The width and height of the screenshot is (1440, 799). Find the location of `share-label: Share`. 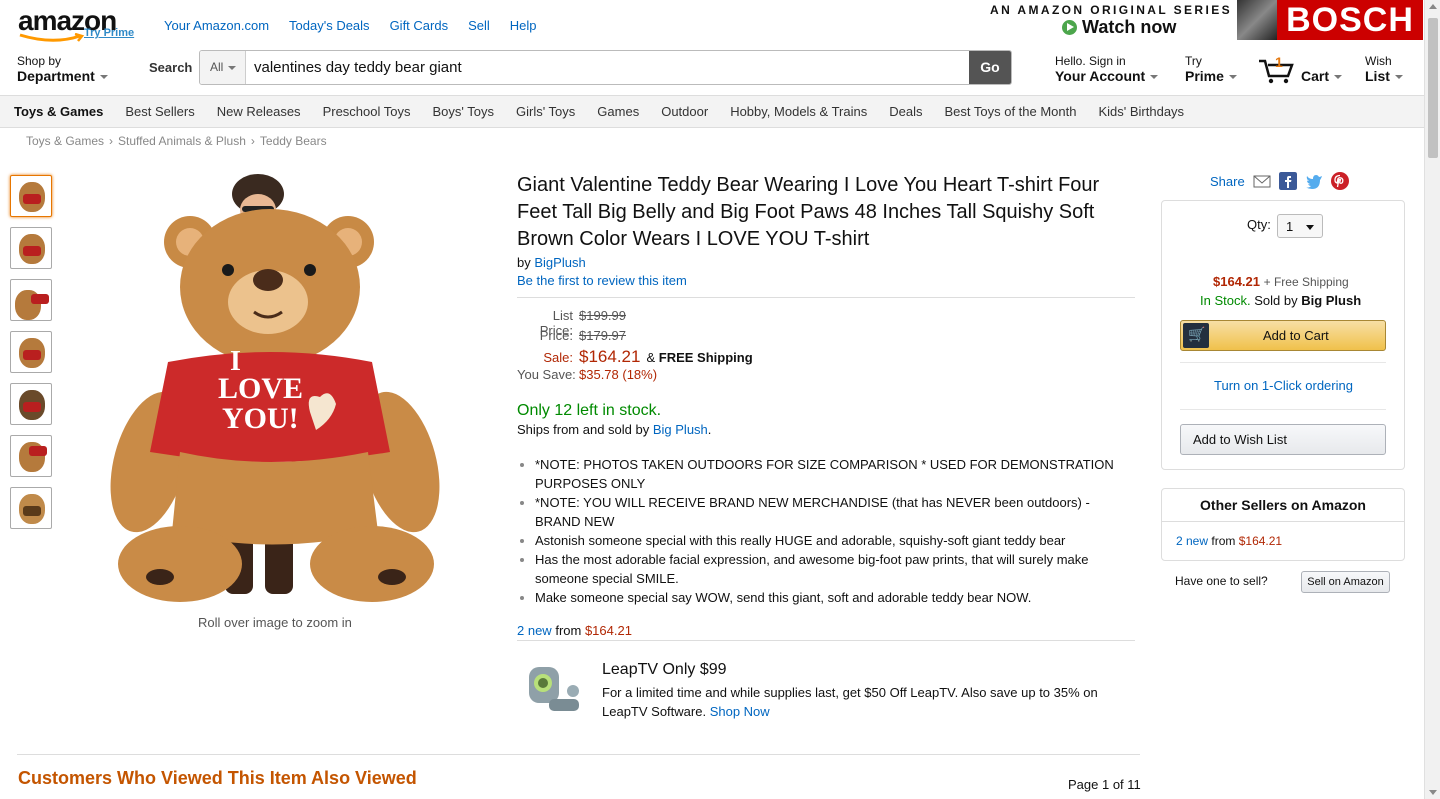

share-label: Share is located at coordinates (1227, 181).